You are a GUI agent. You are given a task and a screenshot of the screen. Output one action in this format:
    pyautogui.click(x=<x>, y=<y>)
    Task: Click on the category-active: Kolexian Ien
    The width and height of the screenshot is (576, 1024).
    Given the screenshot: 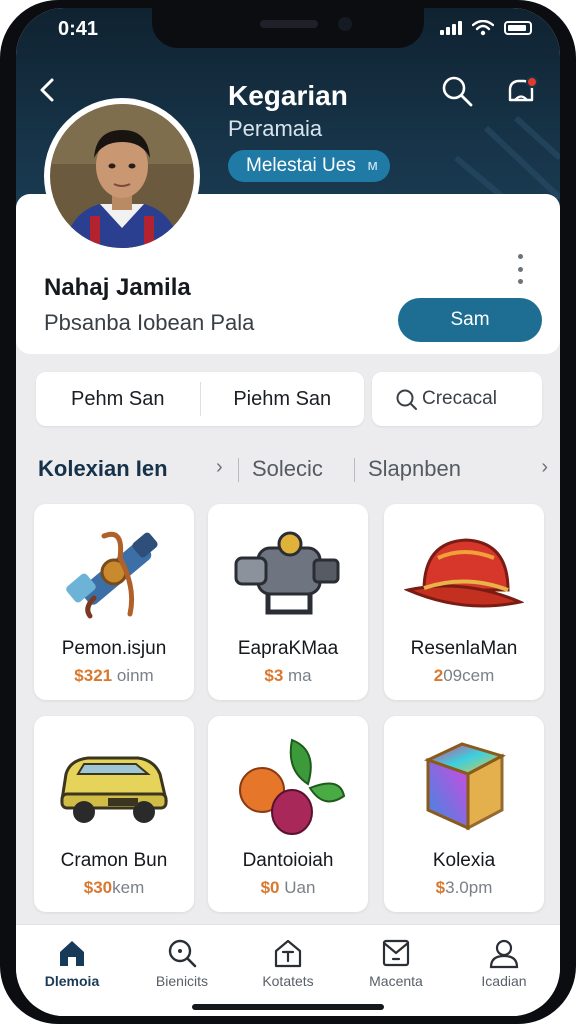 What is the action you would take?
    pyautogui.click(x=103, y=469)
    